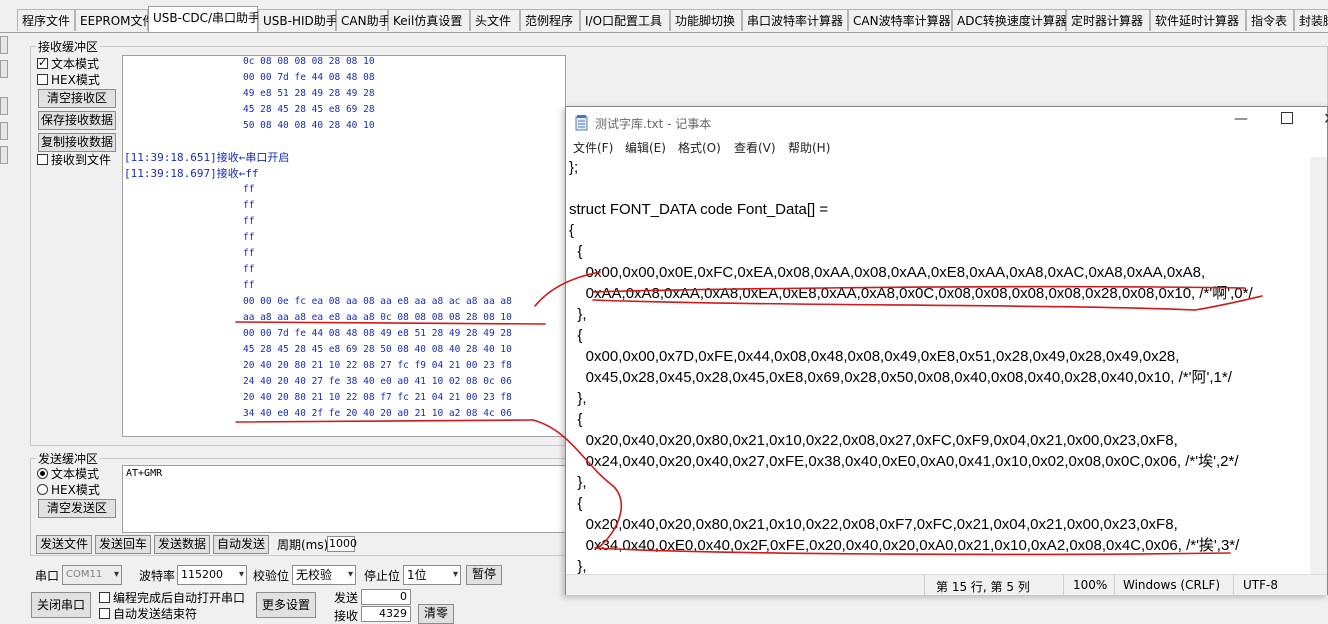 This screenshot has height=624, width=1328. Describe the element at coordinates (1090, 585) in the screenshot. I see `status-zoom: 100%` at that location.